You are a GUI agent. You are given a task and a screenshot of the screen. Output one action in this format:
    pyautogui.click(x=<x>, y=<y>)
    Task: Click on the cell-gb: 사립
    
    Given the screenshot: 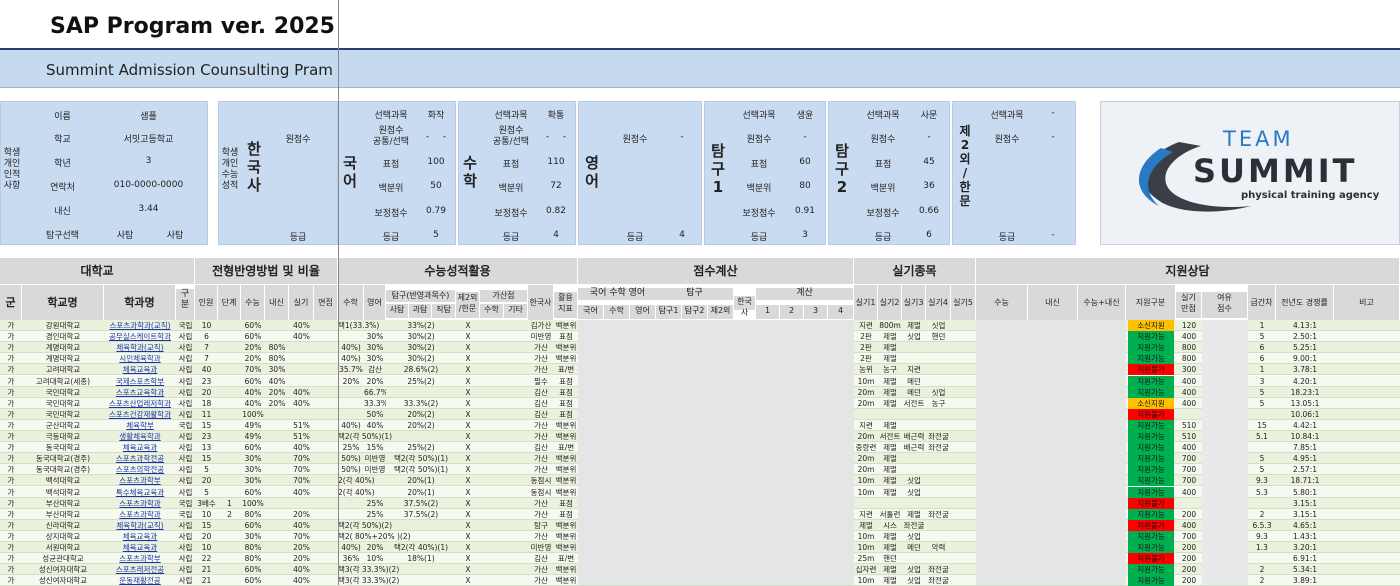 What is the action you would take?
    pyautogui.click(x=185, y=448)
    